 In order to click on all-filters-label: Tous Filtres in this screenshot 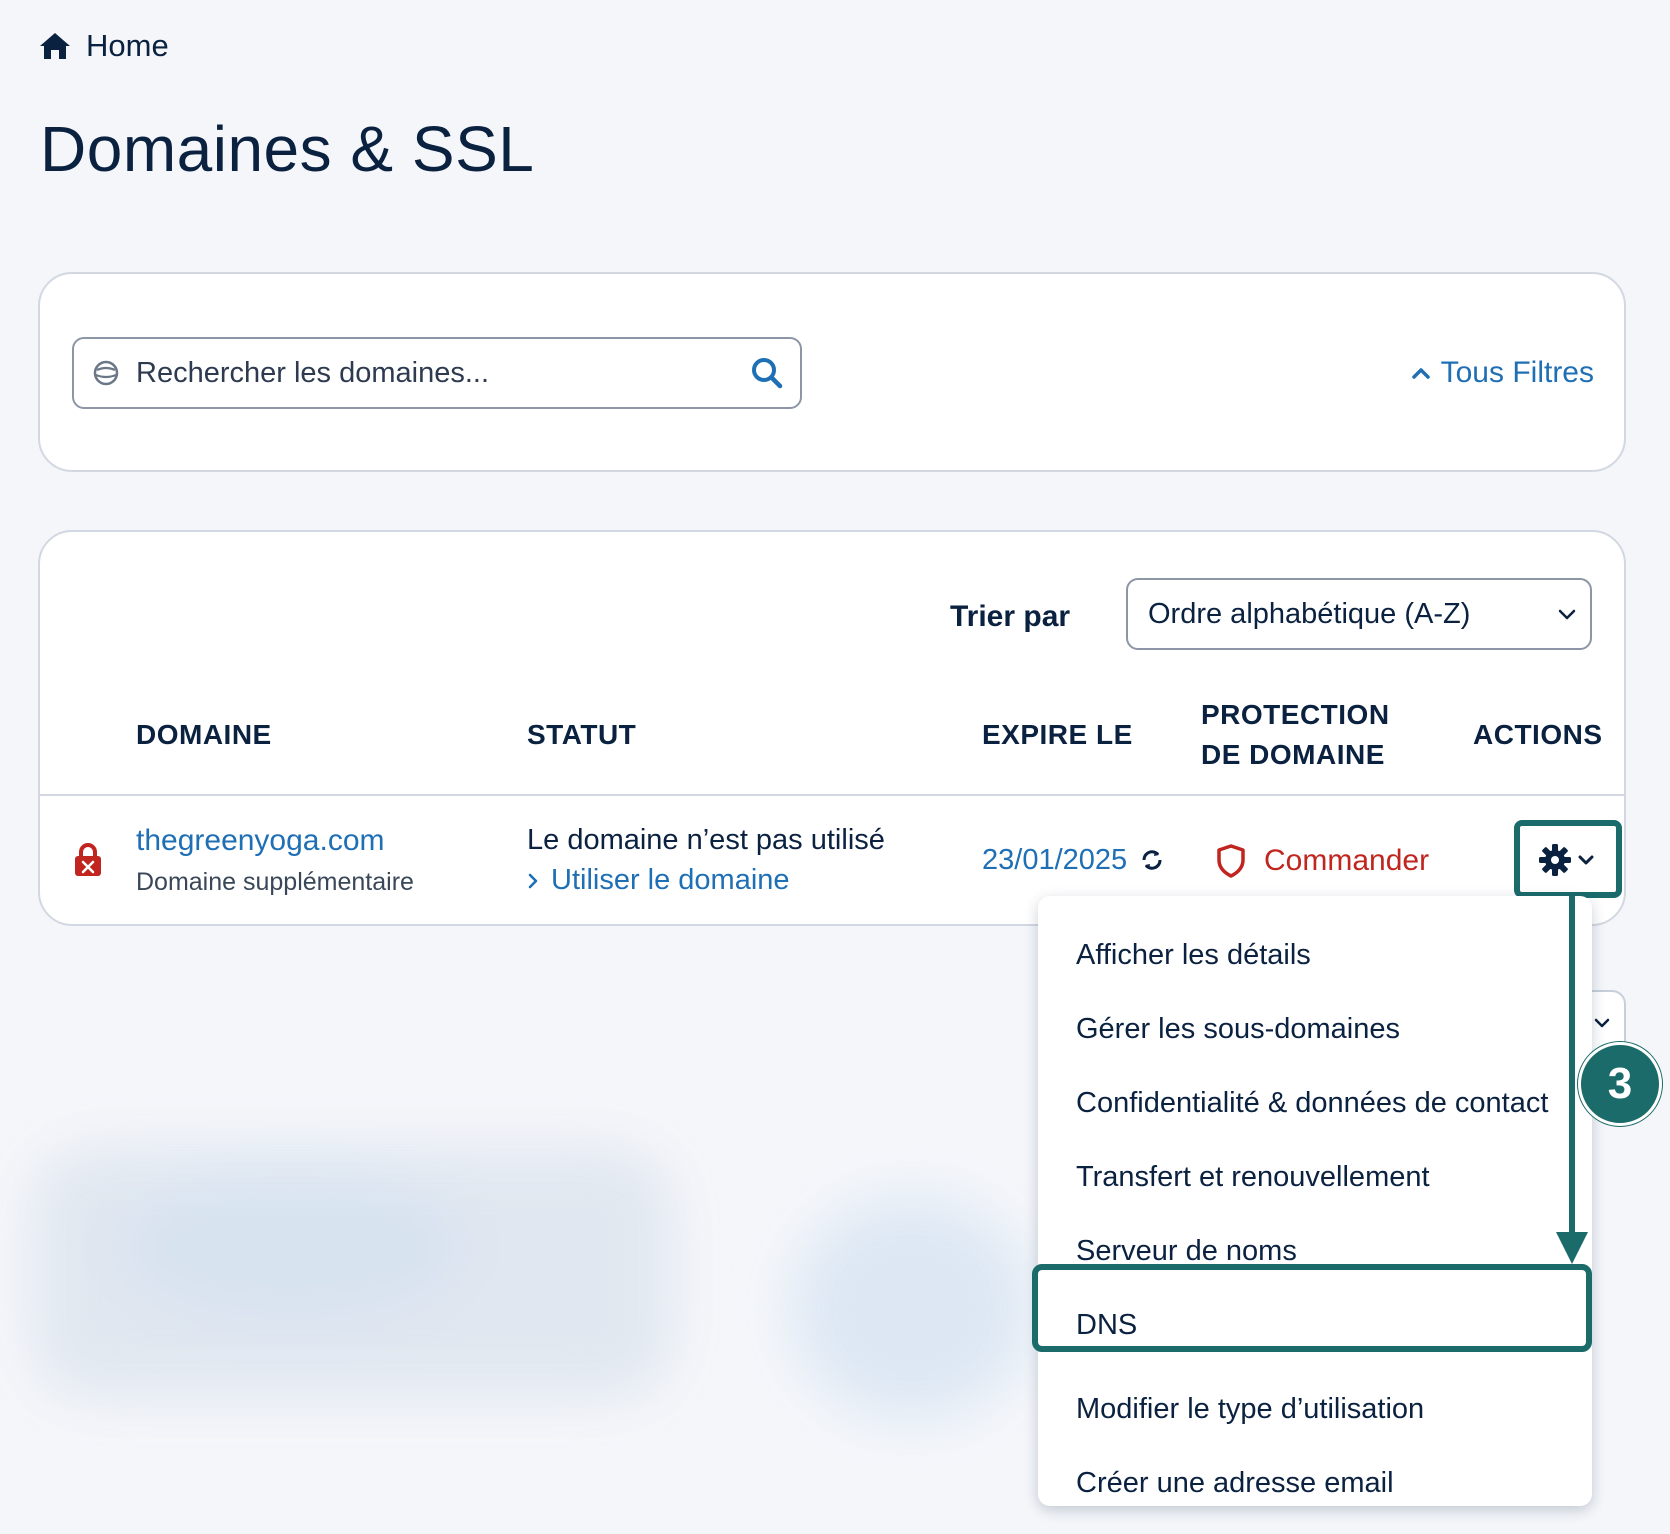, I will do `click(1517, 372)`.